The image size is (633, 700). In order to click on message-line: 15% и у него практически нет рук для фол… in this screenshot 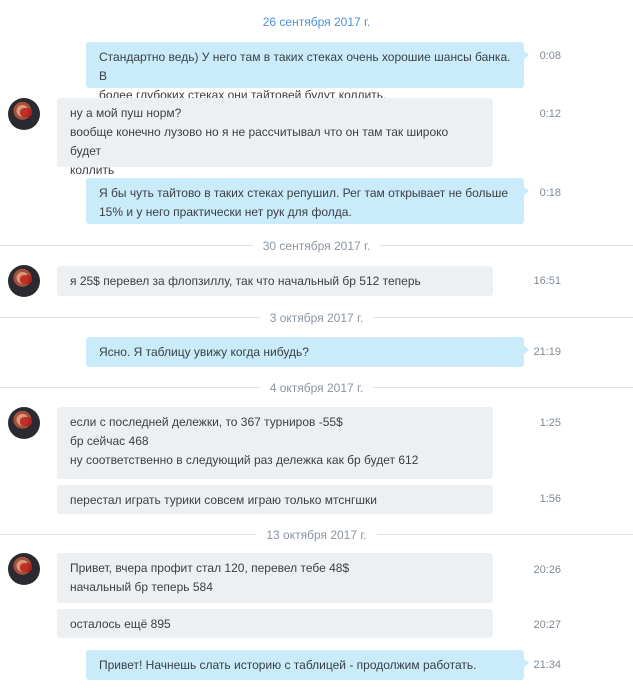, I will do `click(225, 212)`.